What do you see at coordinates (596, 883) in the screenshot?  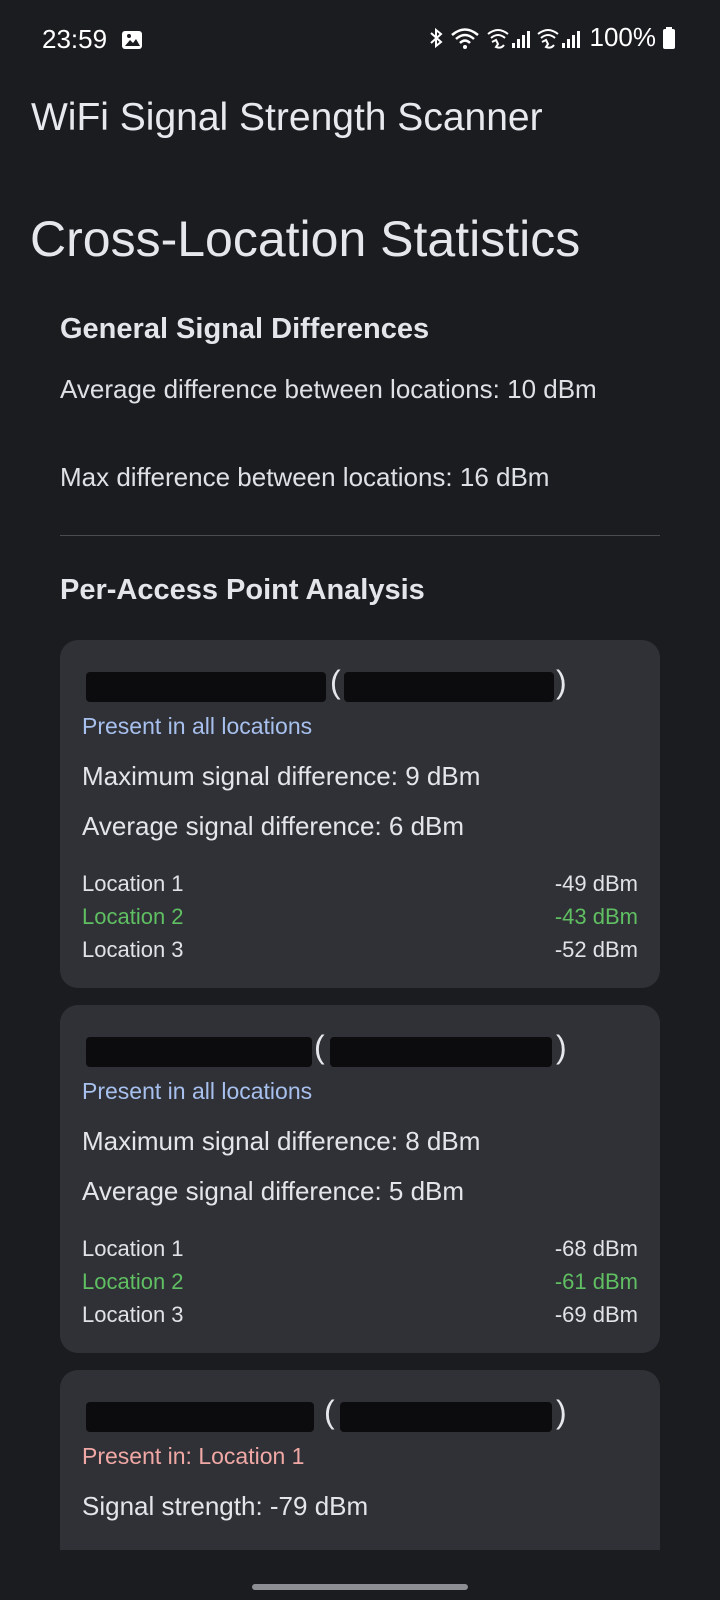 I see `location-signal: -49 dBm` at bounding box center [596, 883].